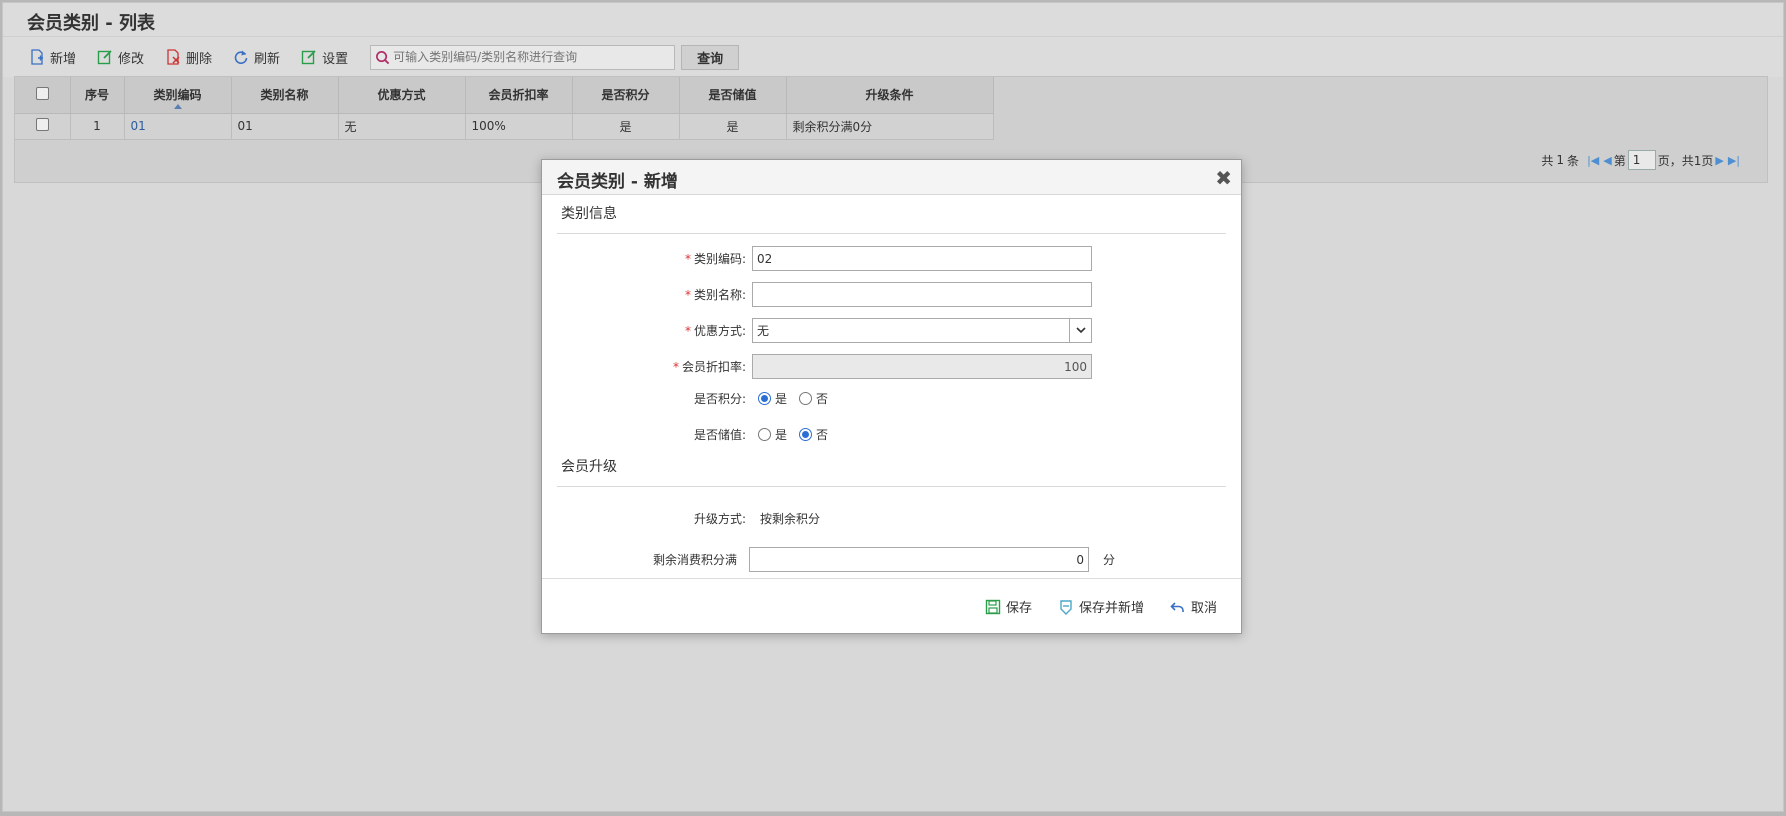 The height and width of the screenshot is (816, 1786). What do you see at coordinates (1018, 608) in the screenshot?
I see `save-button-label: 保存` at bounding box center [1018, 608].